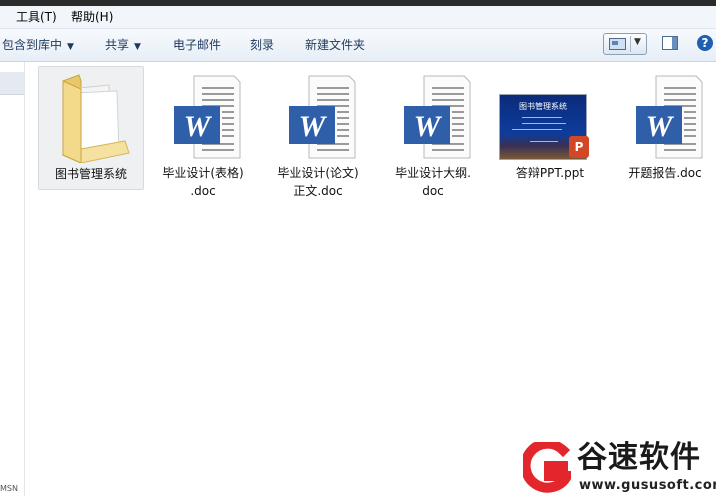 This screenshot has height=496, width=716. I want to click on slide-title: 图书管理系统, so click(543, 106).